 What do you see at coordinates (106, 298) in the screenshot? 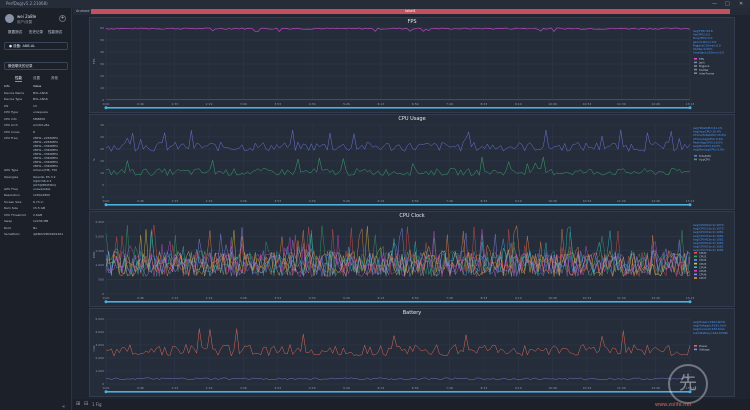
I see `x-tick-label: 0:00` at bounding box center [106, 298].